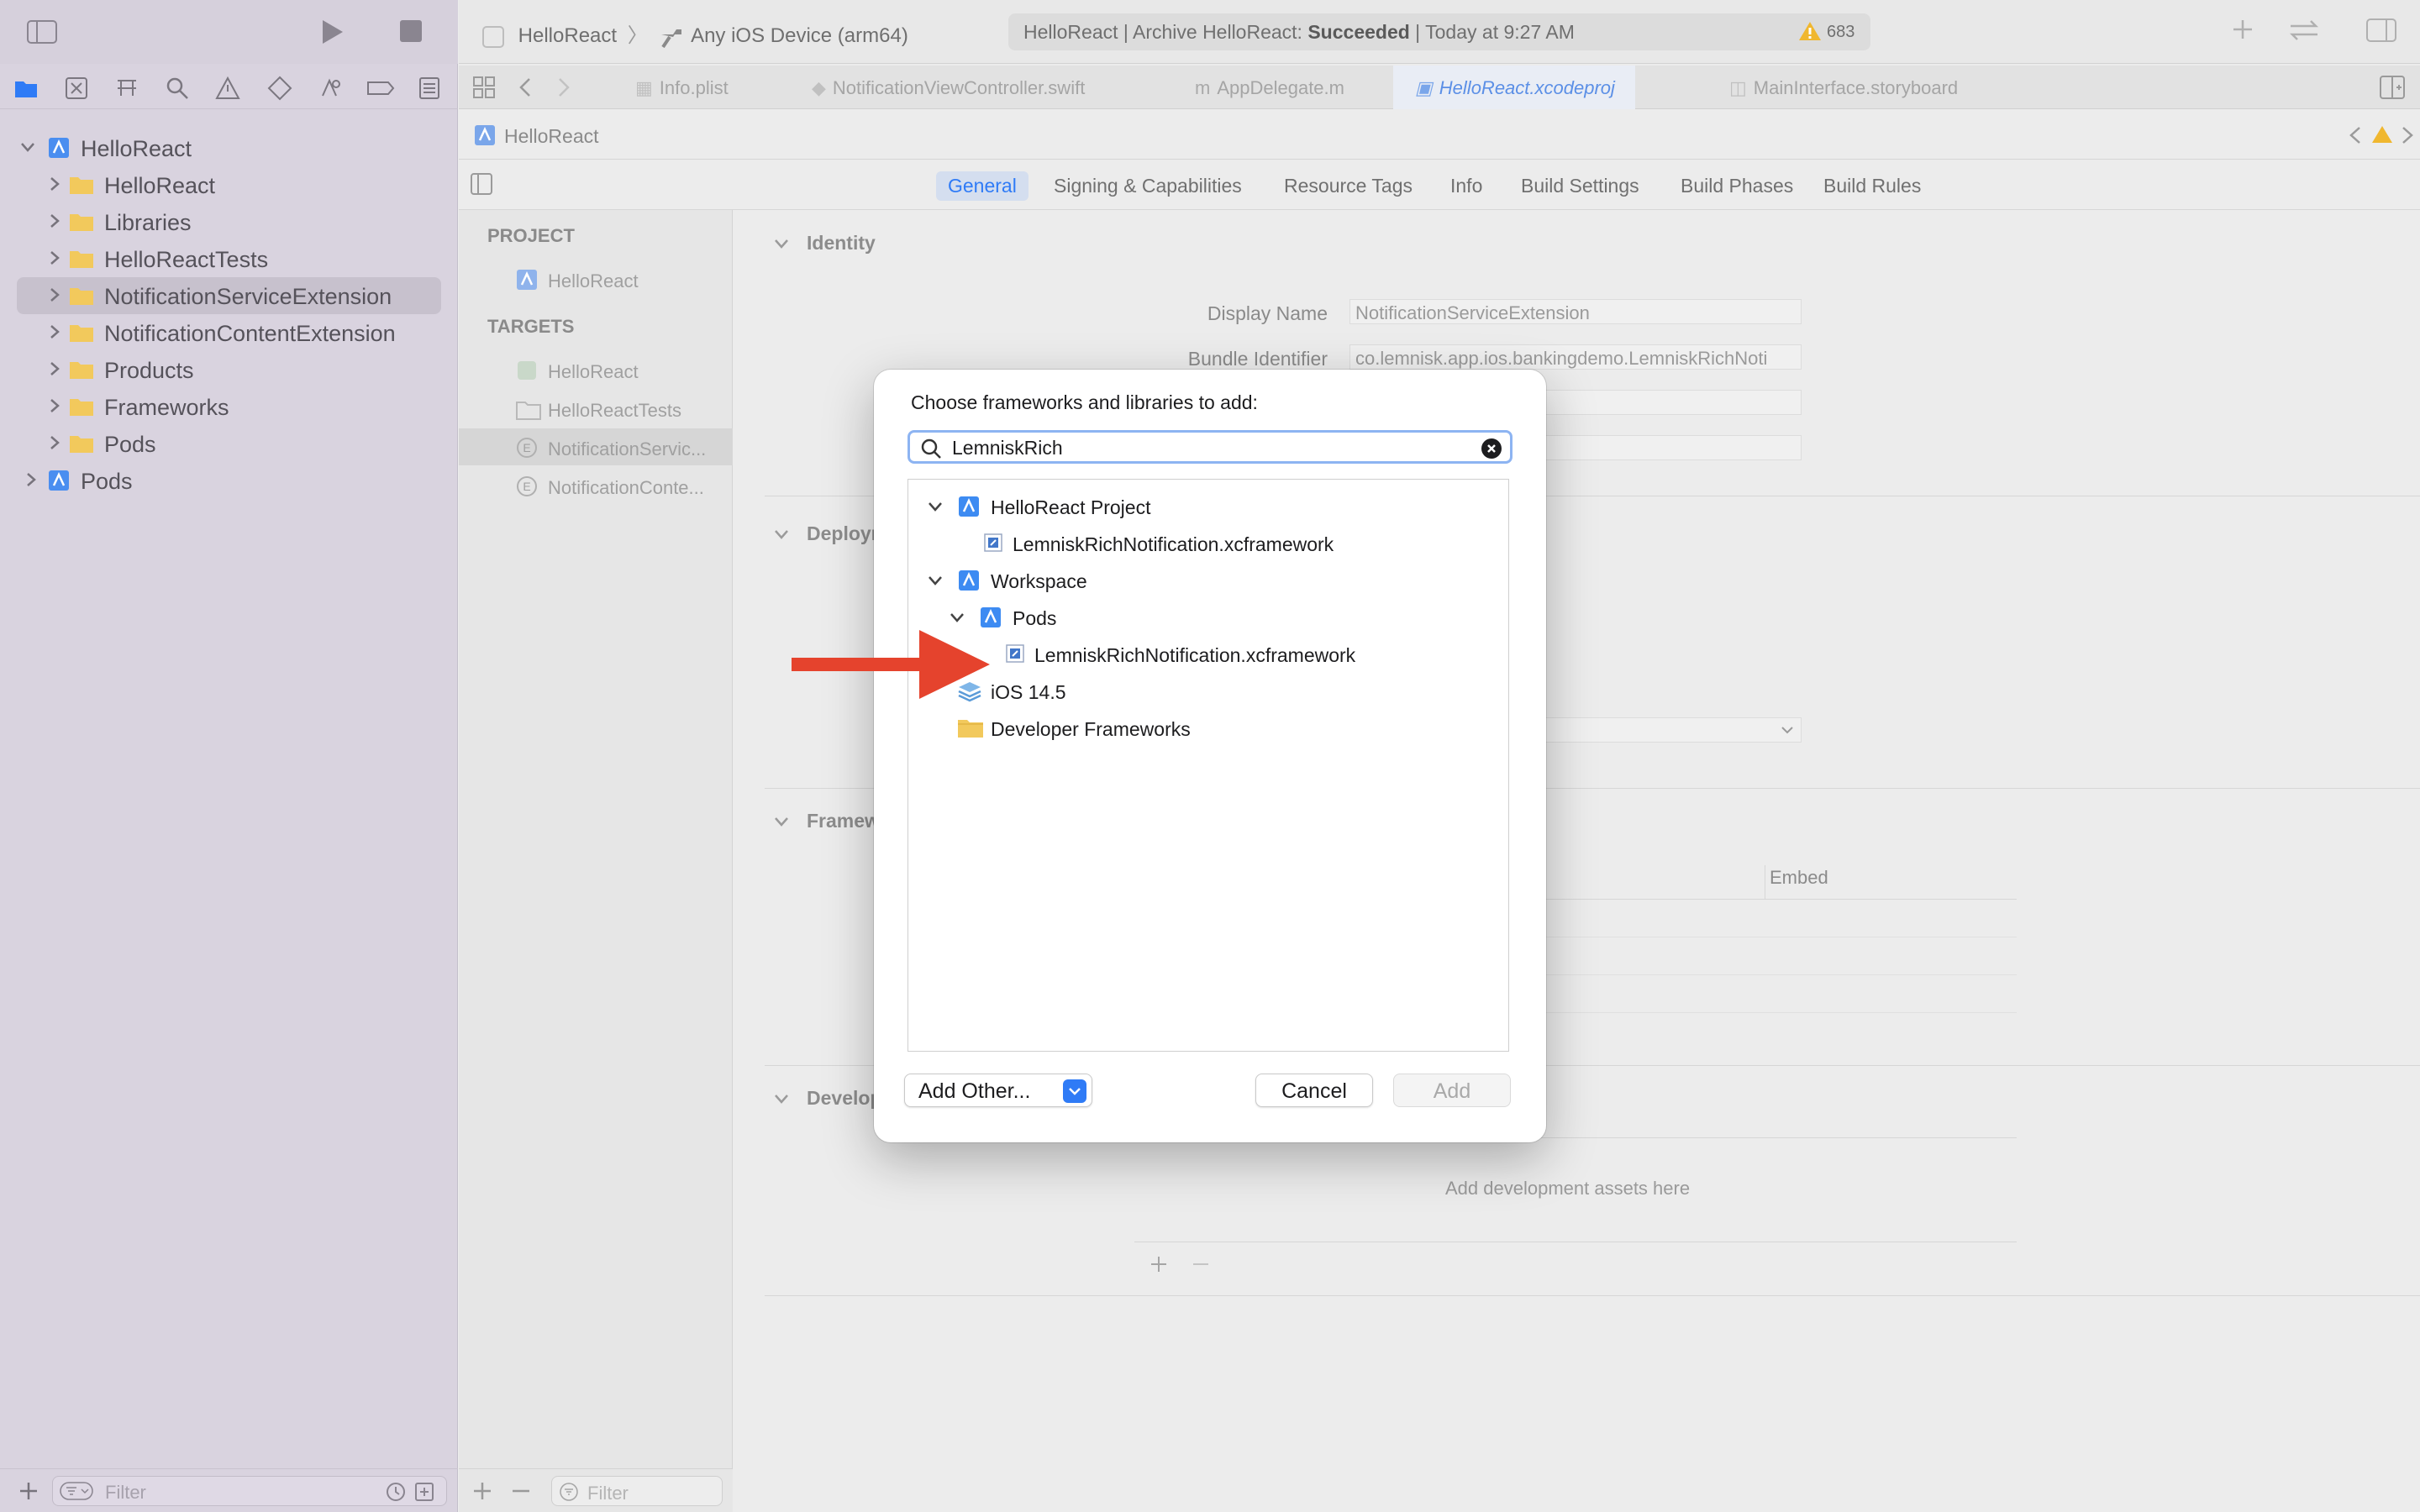 The width and height of the screenshot is (2420, 1512). What do you see at coordinates (2381, 30) in the screenshot?
I see `inspector-toggle-icon` at bounding box center [2381, 30].